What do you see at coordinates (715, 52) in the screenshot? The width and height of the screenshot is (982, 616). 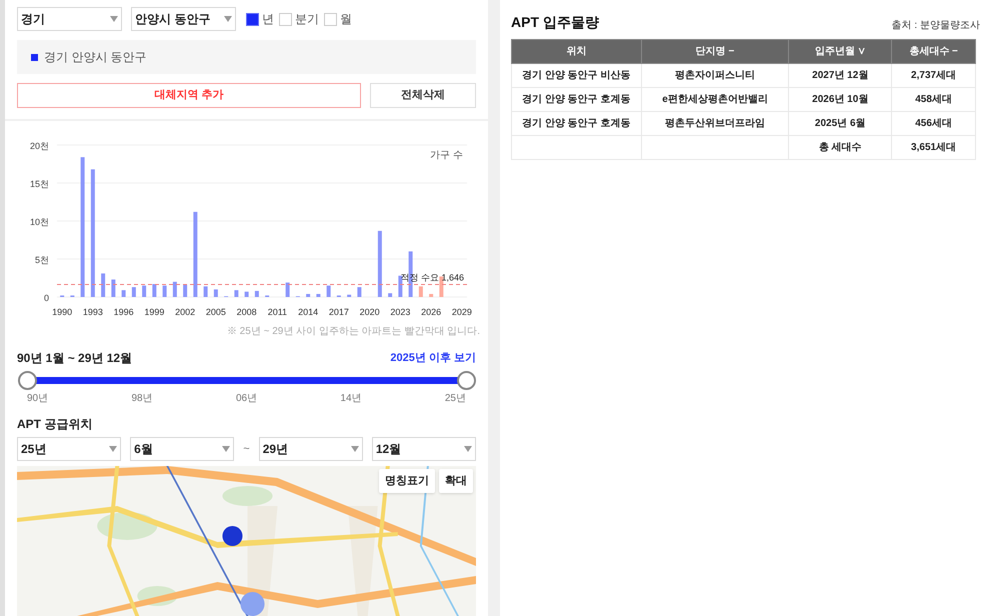 I see `column-header: 단지명 −` at bounding box center [715, 52].